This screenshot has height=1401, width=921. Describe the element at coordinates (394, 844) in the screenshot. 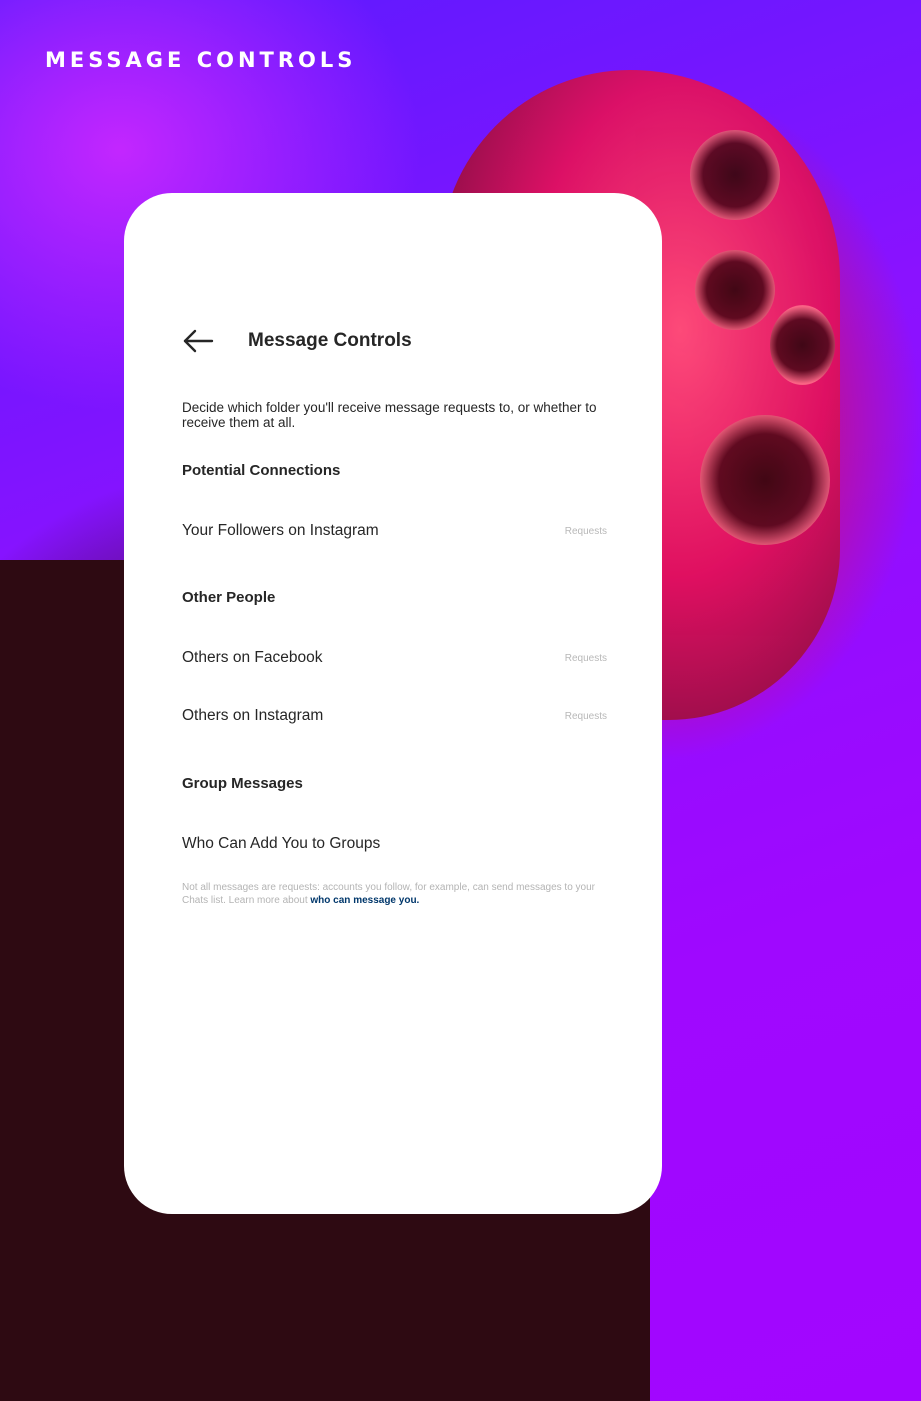

I see `row-who-can-add-you-to-groups: Who Can Add You to Groups` at that location.